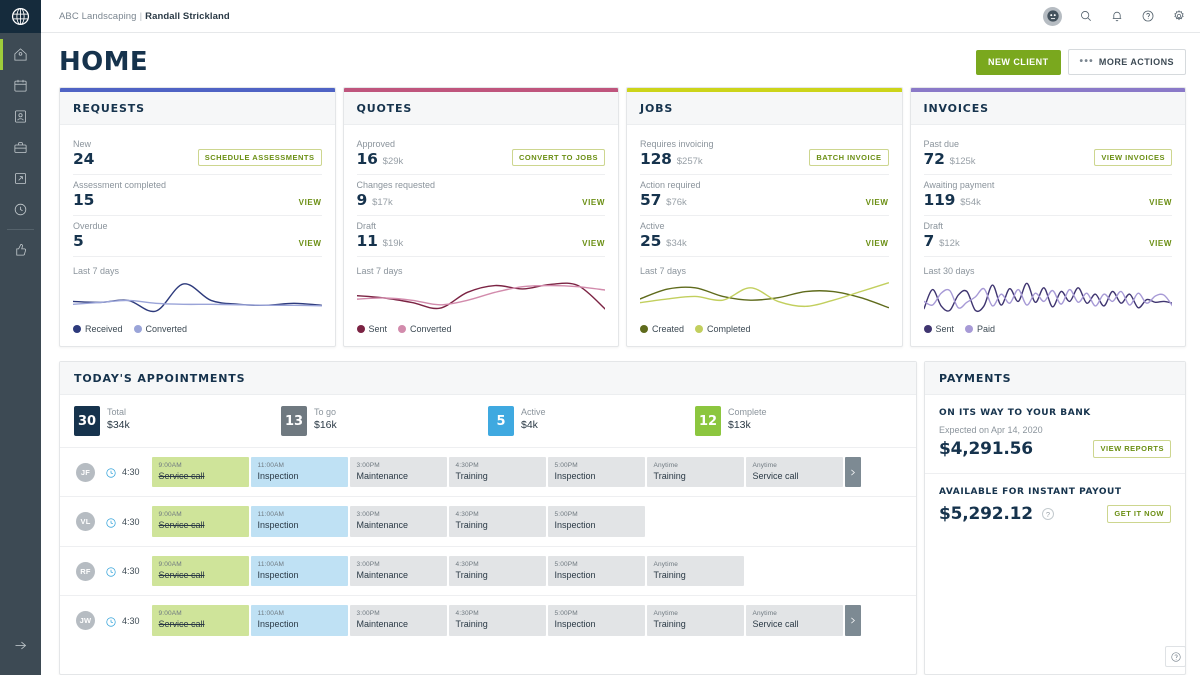 Image resolution: width=1200 pixels, height=675 pixels. Describe the element at coordinates (20, 147) in the screenshot. I see `sidebar-item-jobs` at that location.